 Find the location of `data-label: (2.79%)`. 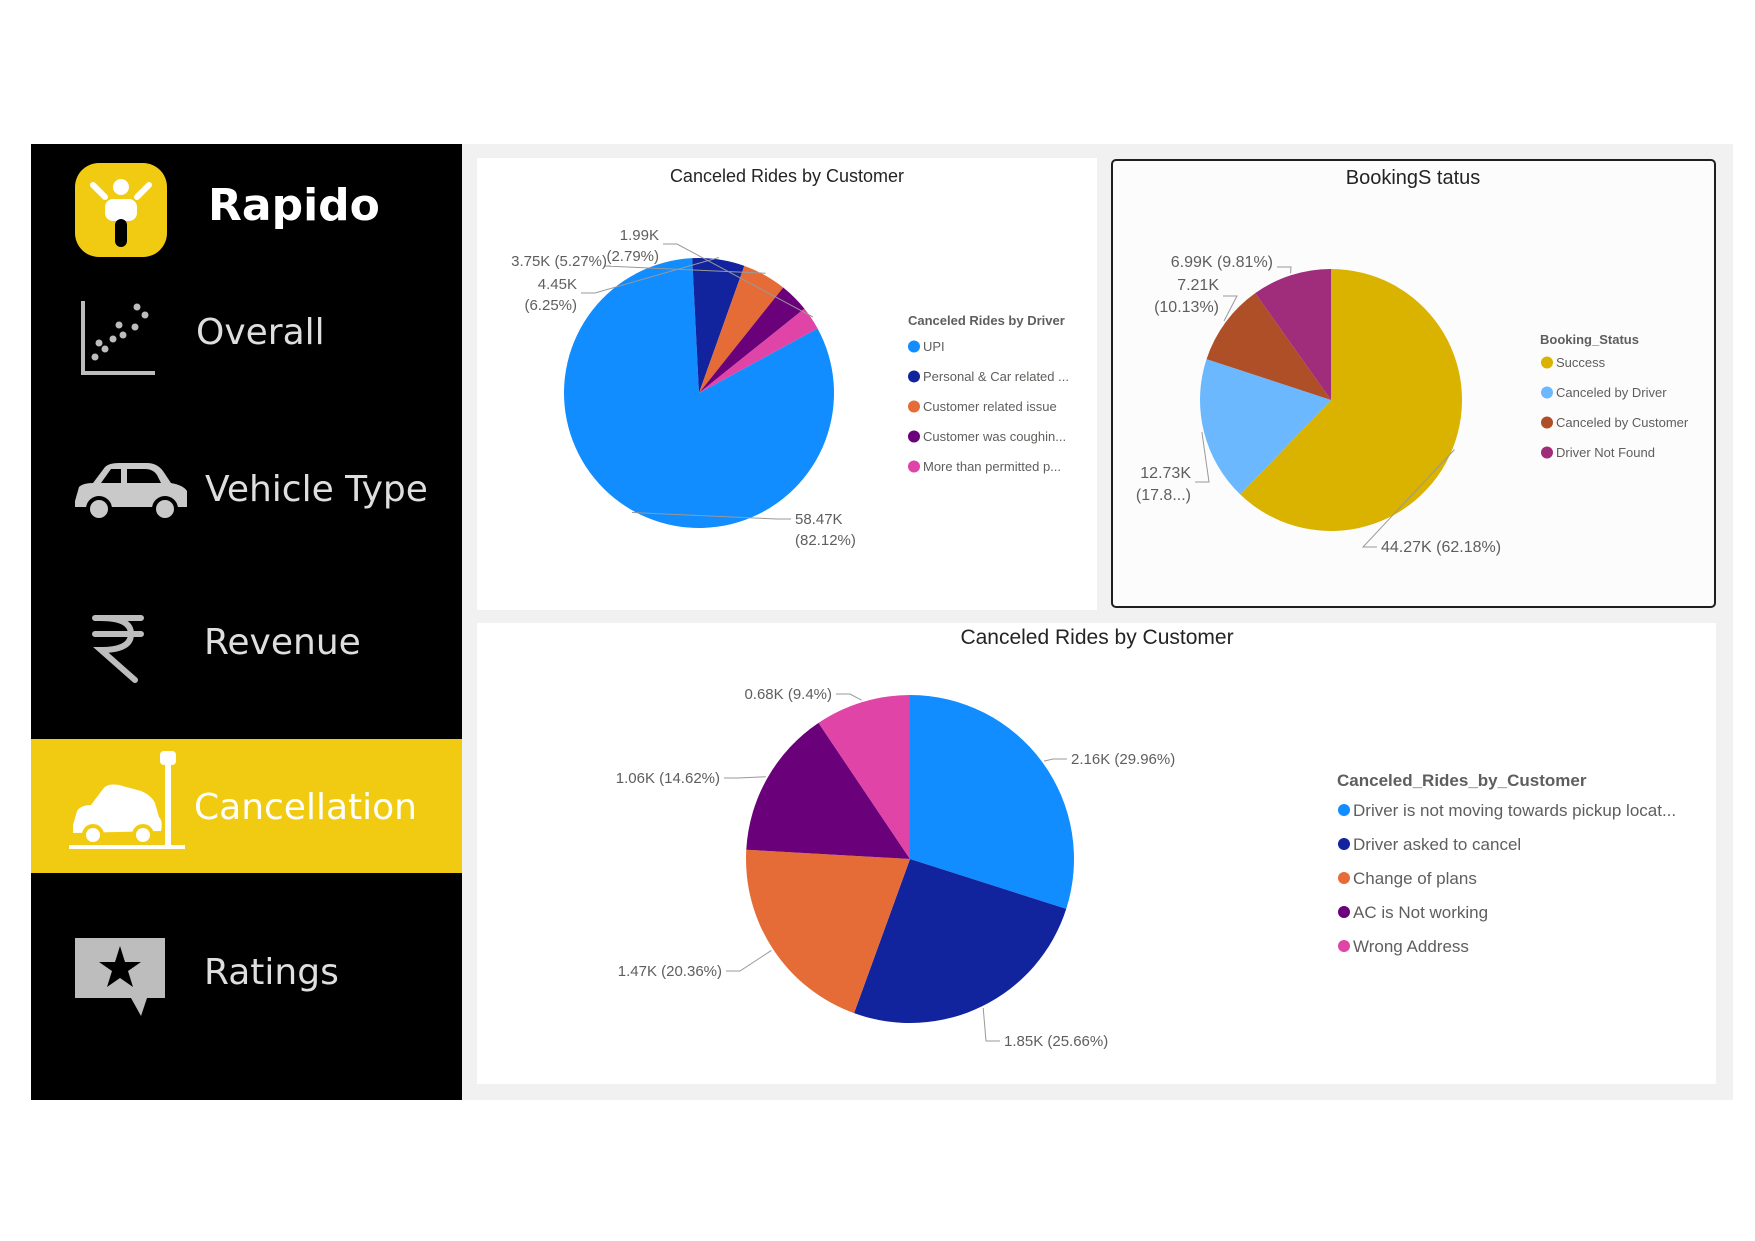

data-label: (2.79%) is located at coordinates (632, 256).